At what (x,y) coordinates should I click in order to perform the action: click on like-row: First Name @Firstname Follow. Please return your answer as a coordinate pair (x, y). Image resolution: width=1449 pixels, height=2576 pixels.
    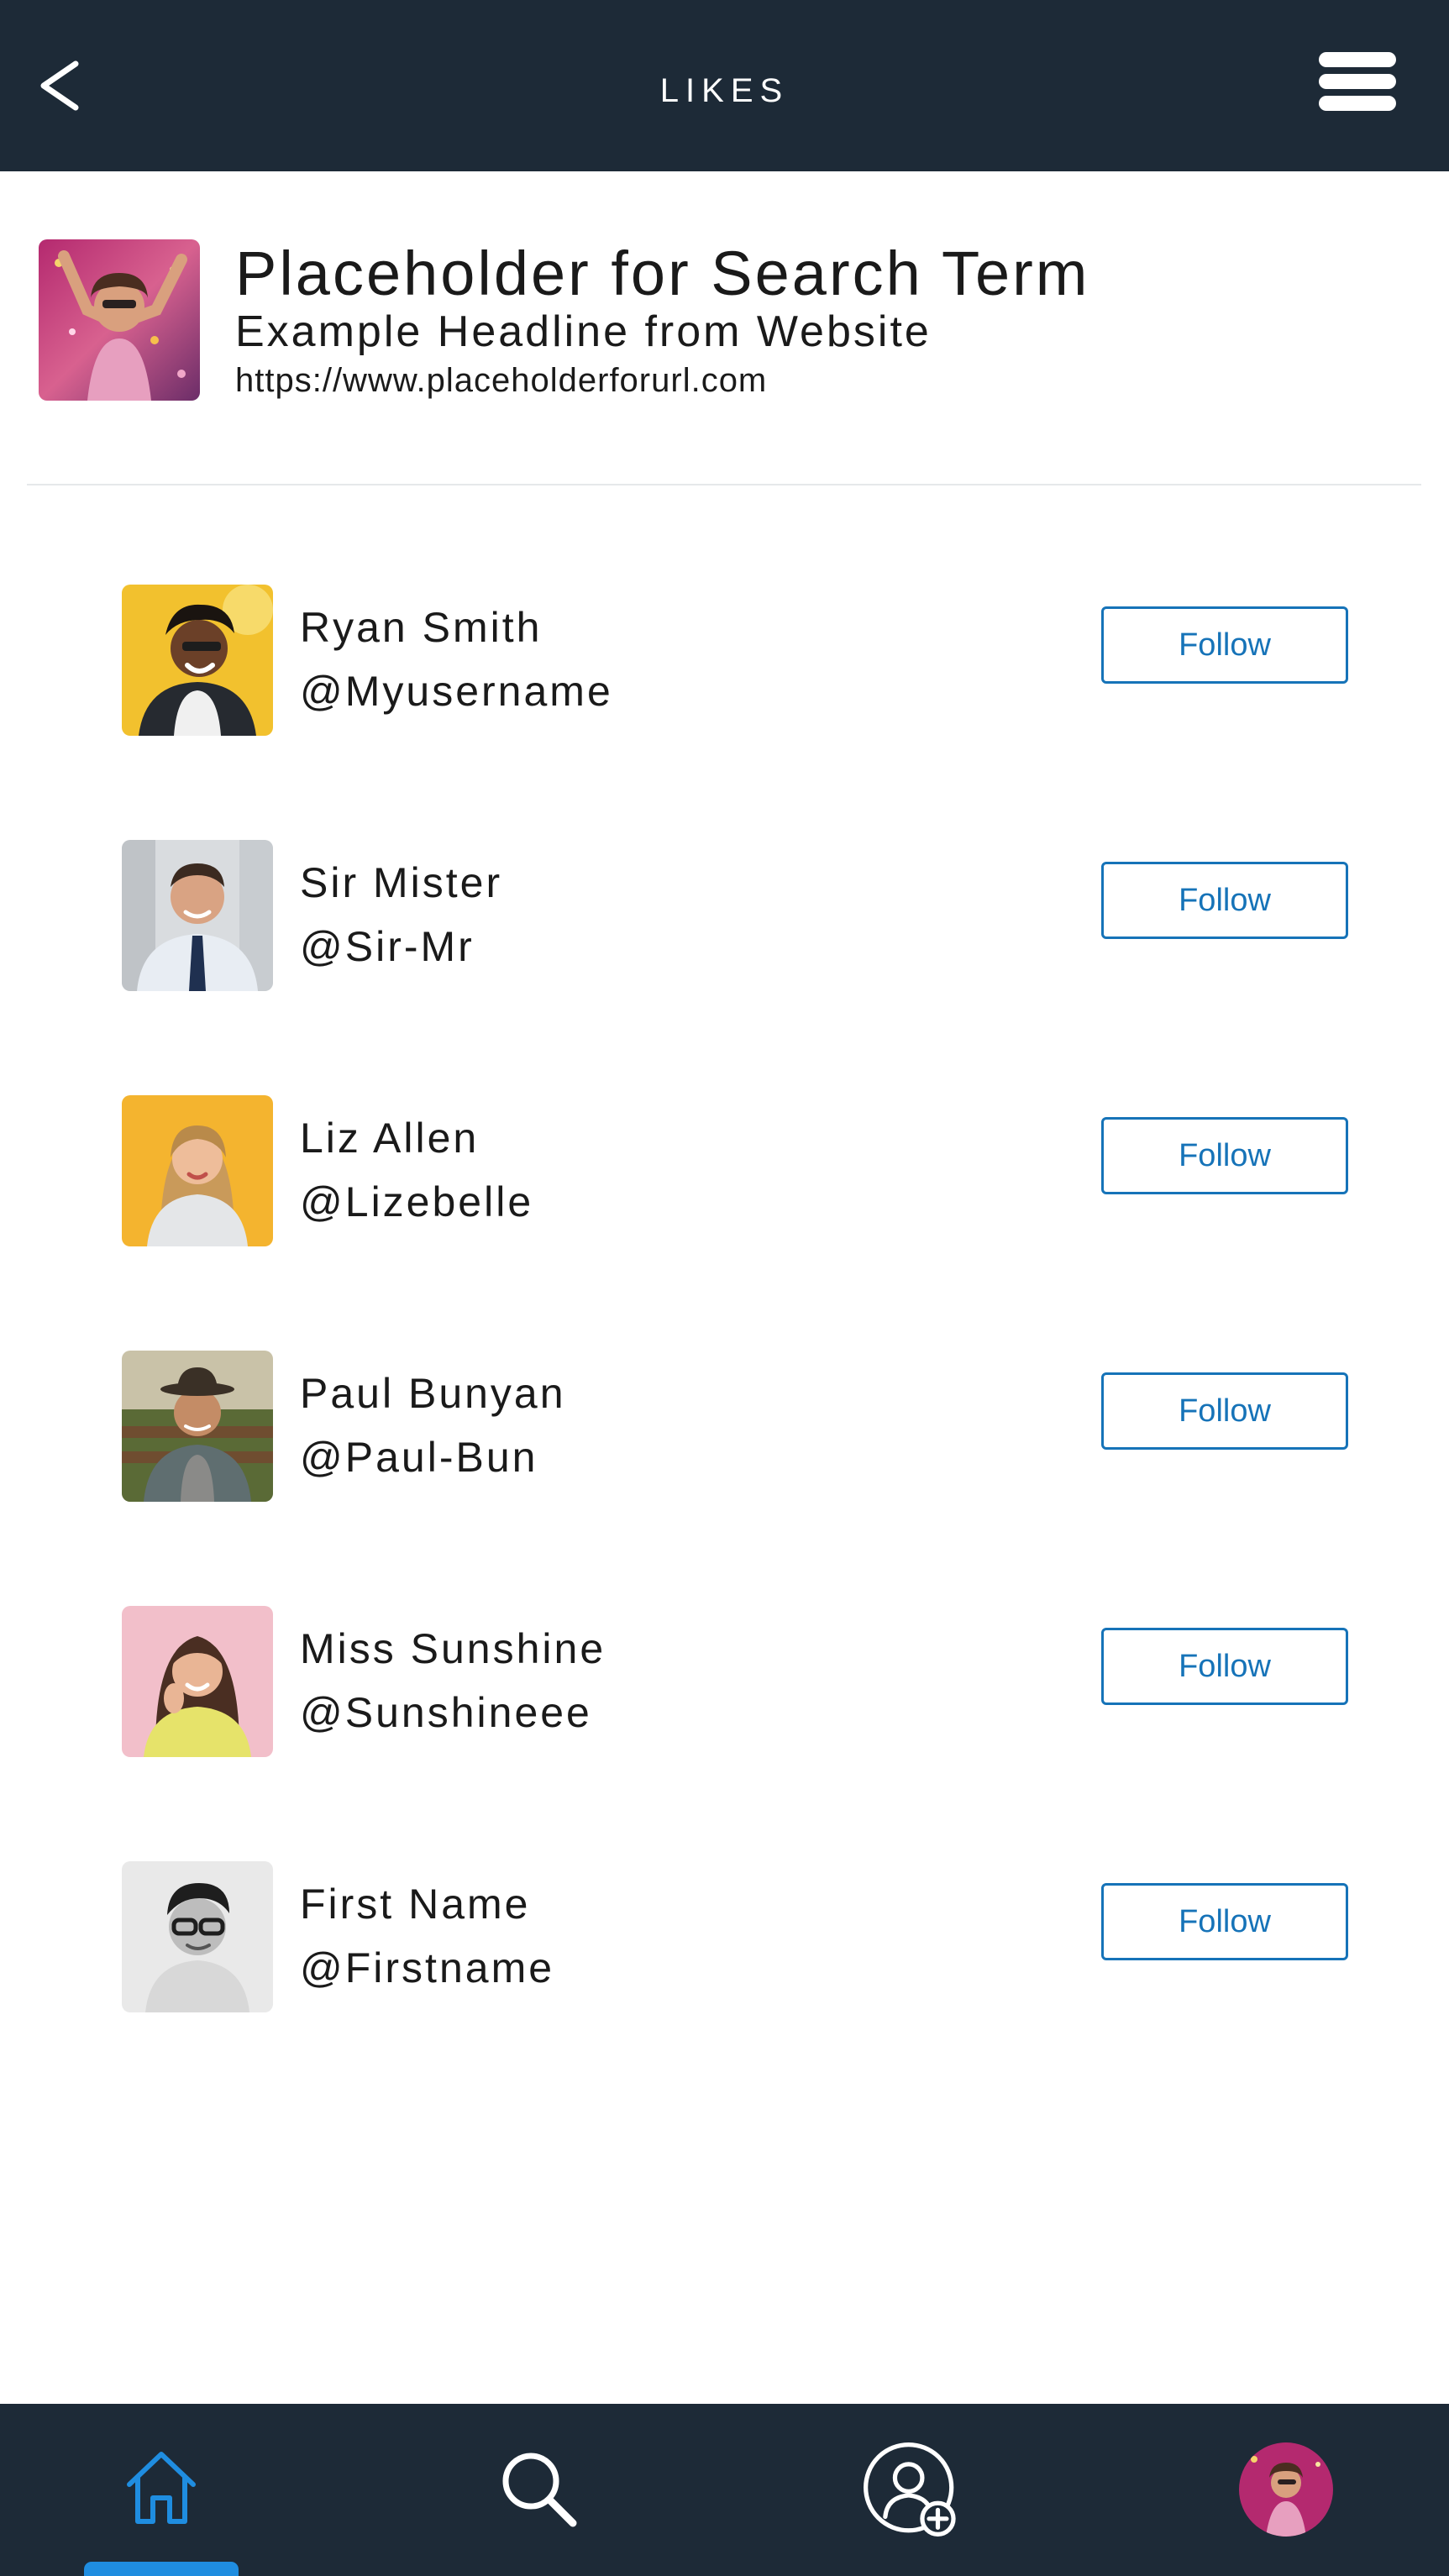
    Looking at the image, I should click on (739, 1936).